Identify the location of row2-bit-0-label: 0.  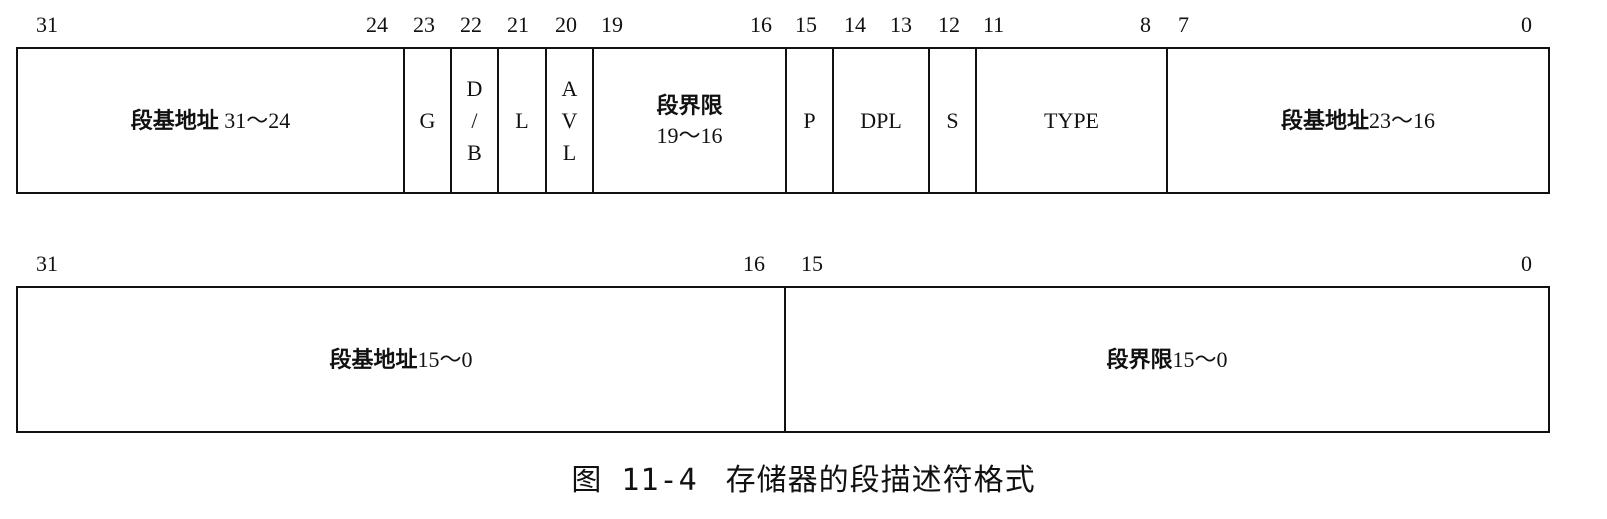
(1526, 263).